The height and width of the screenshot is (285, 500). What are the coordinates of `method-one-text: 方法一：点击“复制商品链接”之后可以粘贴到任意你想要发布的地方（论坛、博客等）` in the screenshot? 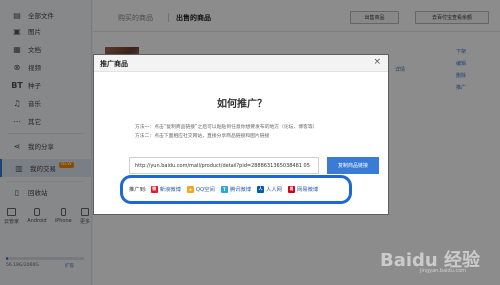 It's located at (226, 127).